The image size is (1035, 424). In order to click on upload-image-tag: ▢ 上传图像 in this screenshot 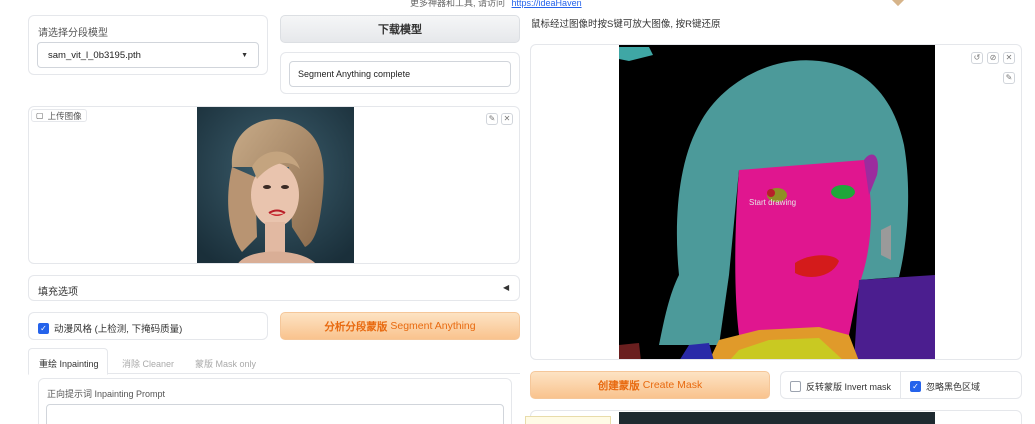, I will do `click(59, 115)`.